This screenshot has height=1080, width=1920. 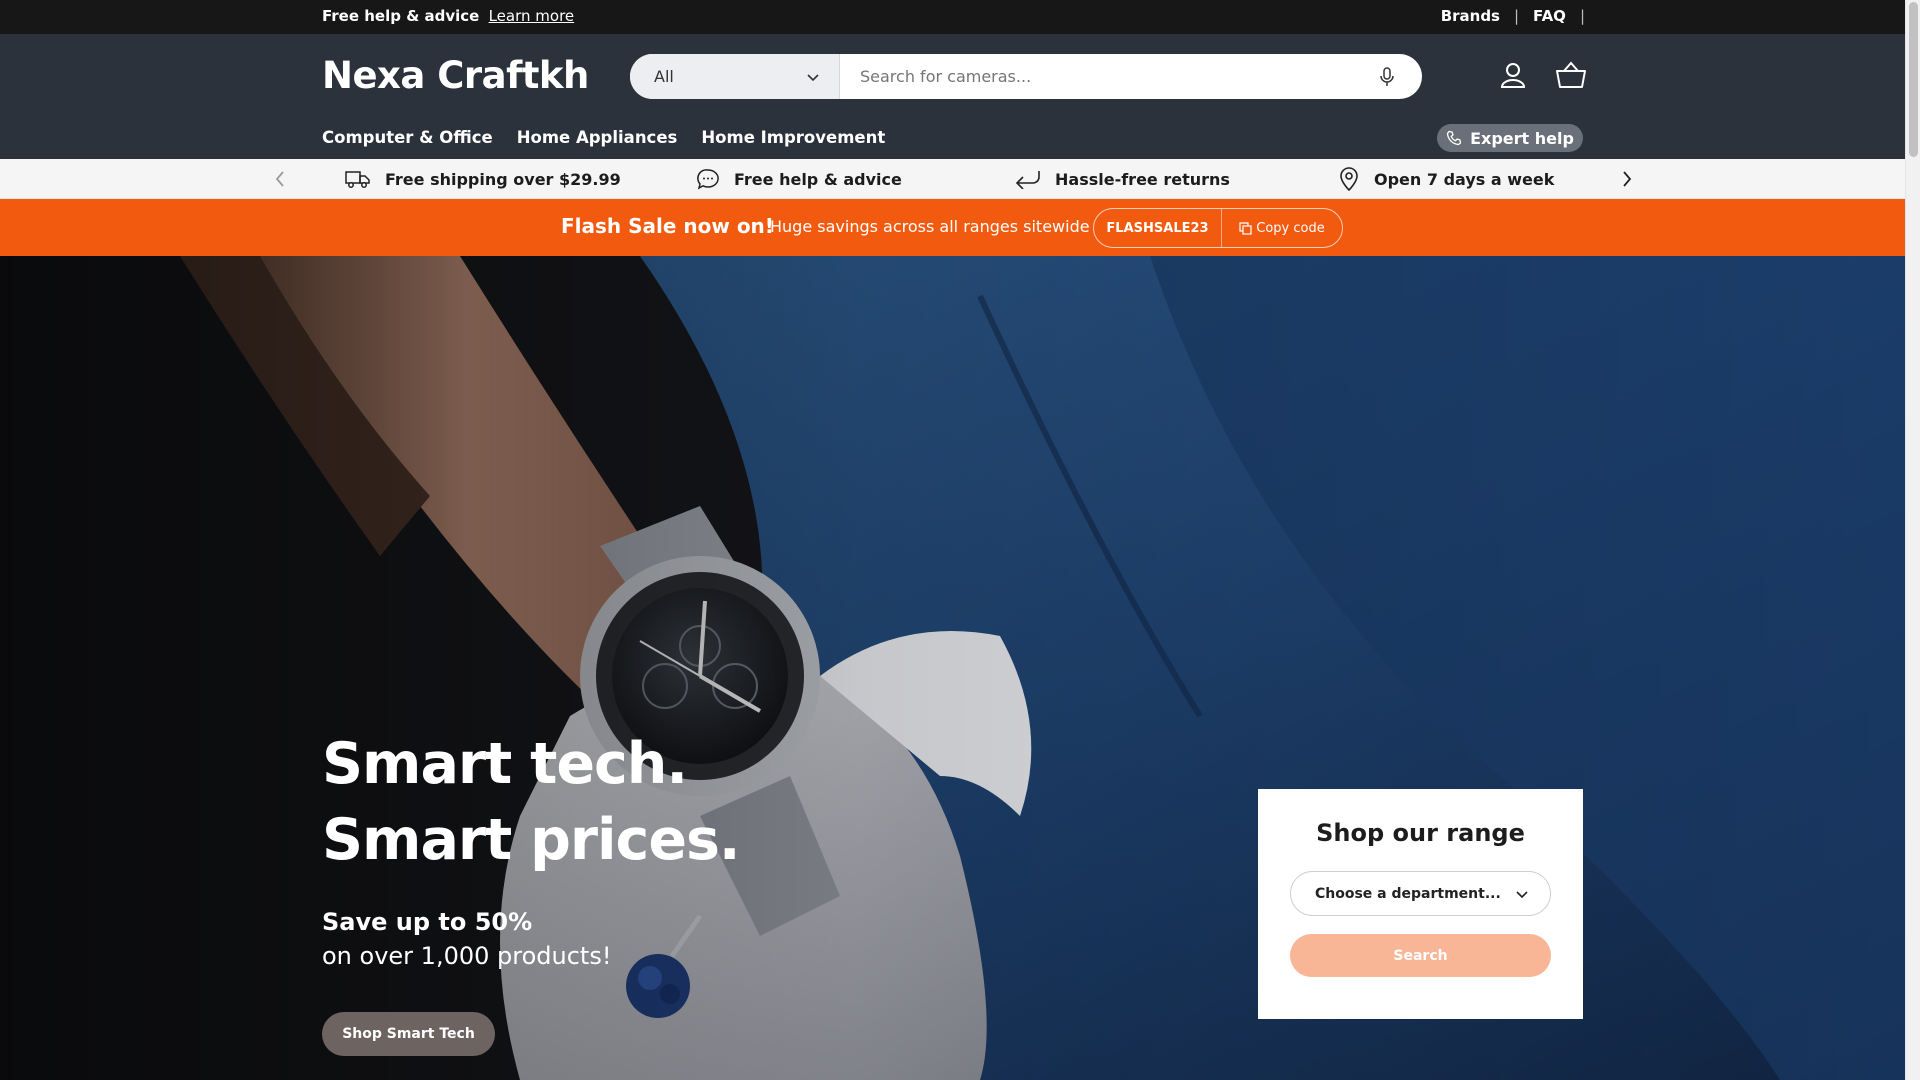 What do you see at coordinates (1245, 228) in the screenshot?
I see `copy-icon` at bounding box center [1245, 228].